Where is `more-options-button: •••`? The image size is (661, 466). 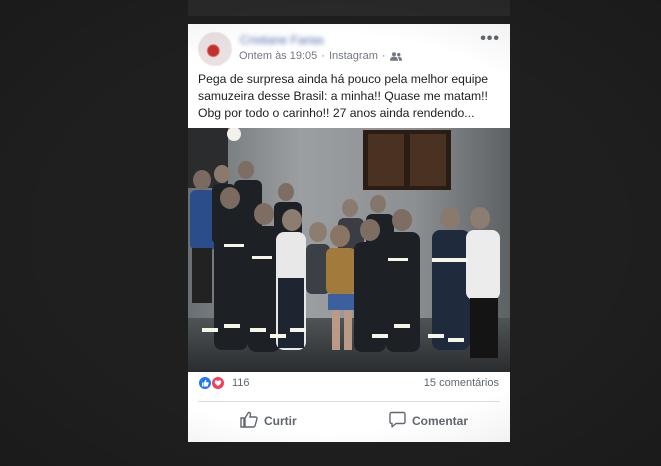 more-options-button: ••• is located at coordinates (490, 39).